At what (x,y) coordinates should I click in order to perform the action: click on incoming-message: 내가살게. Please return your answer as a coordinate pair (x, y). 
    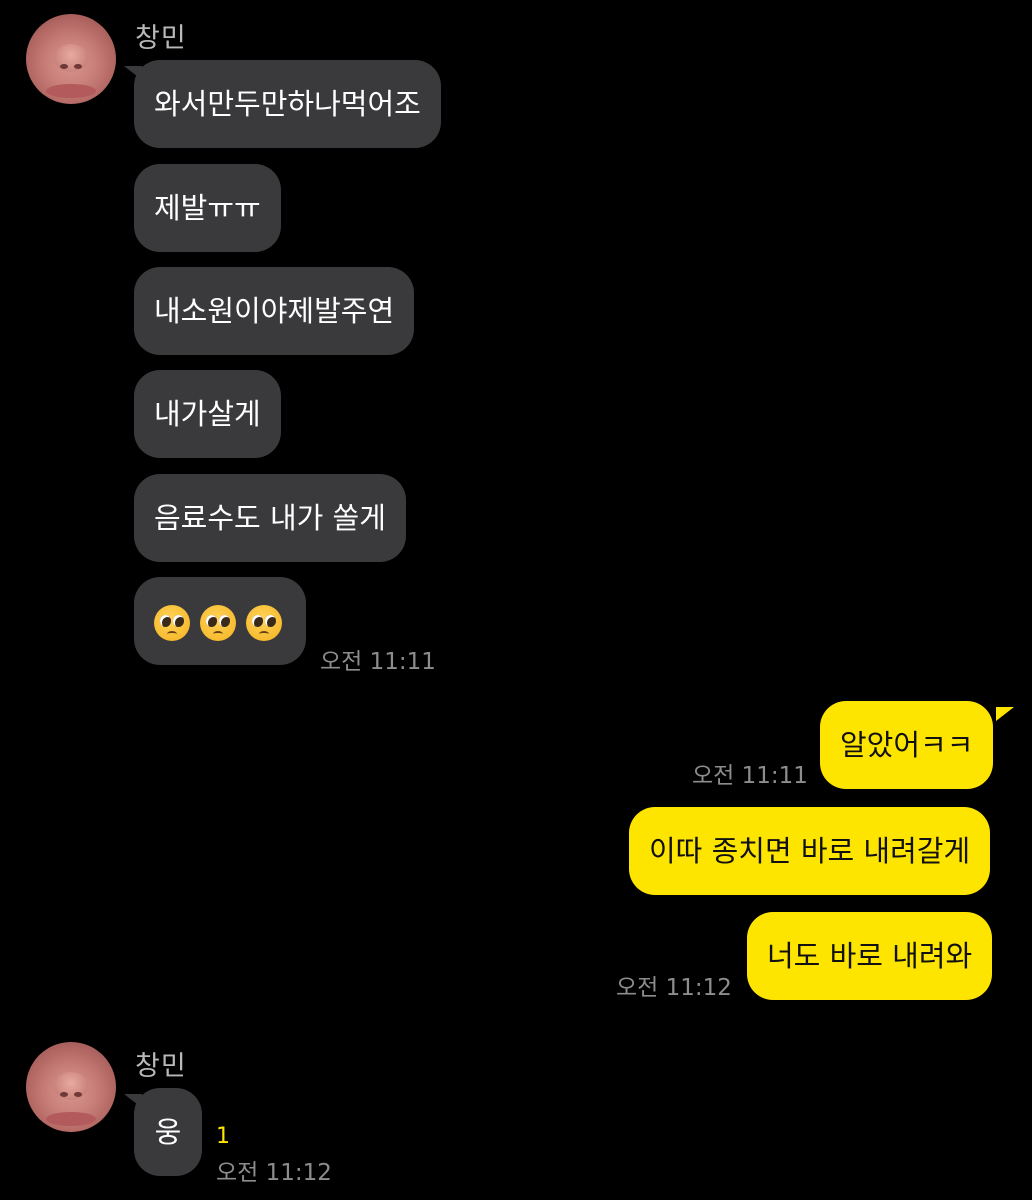
    Looking at the image, I should click on (207, 414).